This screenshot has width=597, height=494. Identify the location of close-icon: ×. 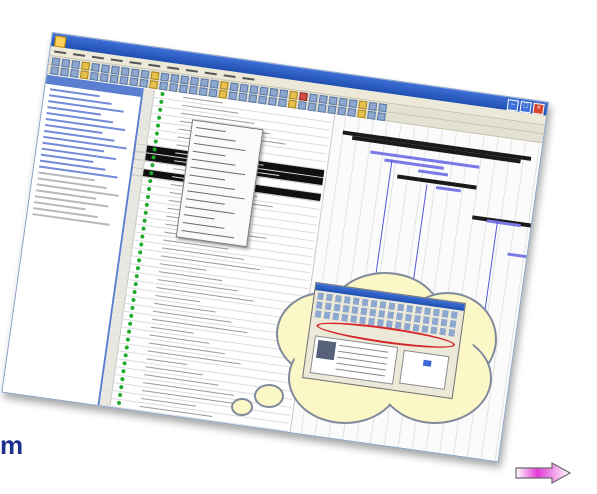
(538, 109).